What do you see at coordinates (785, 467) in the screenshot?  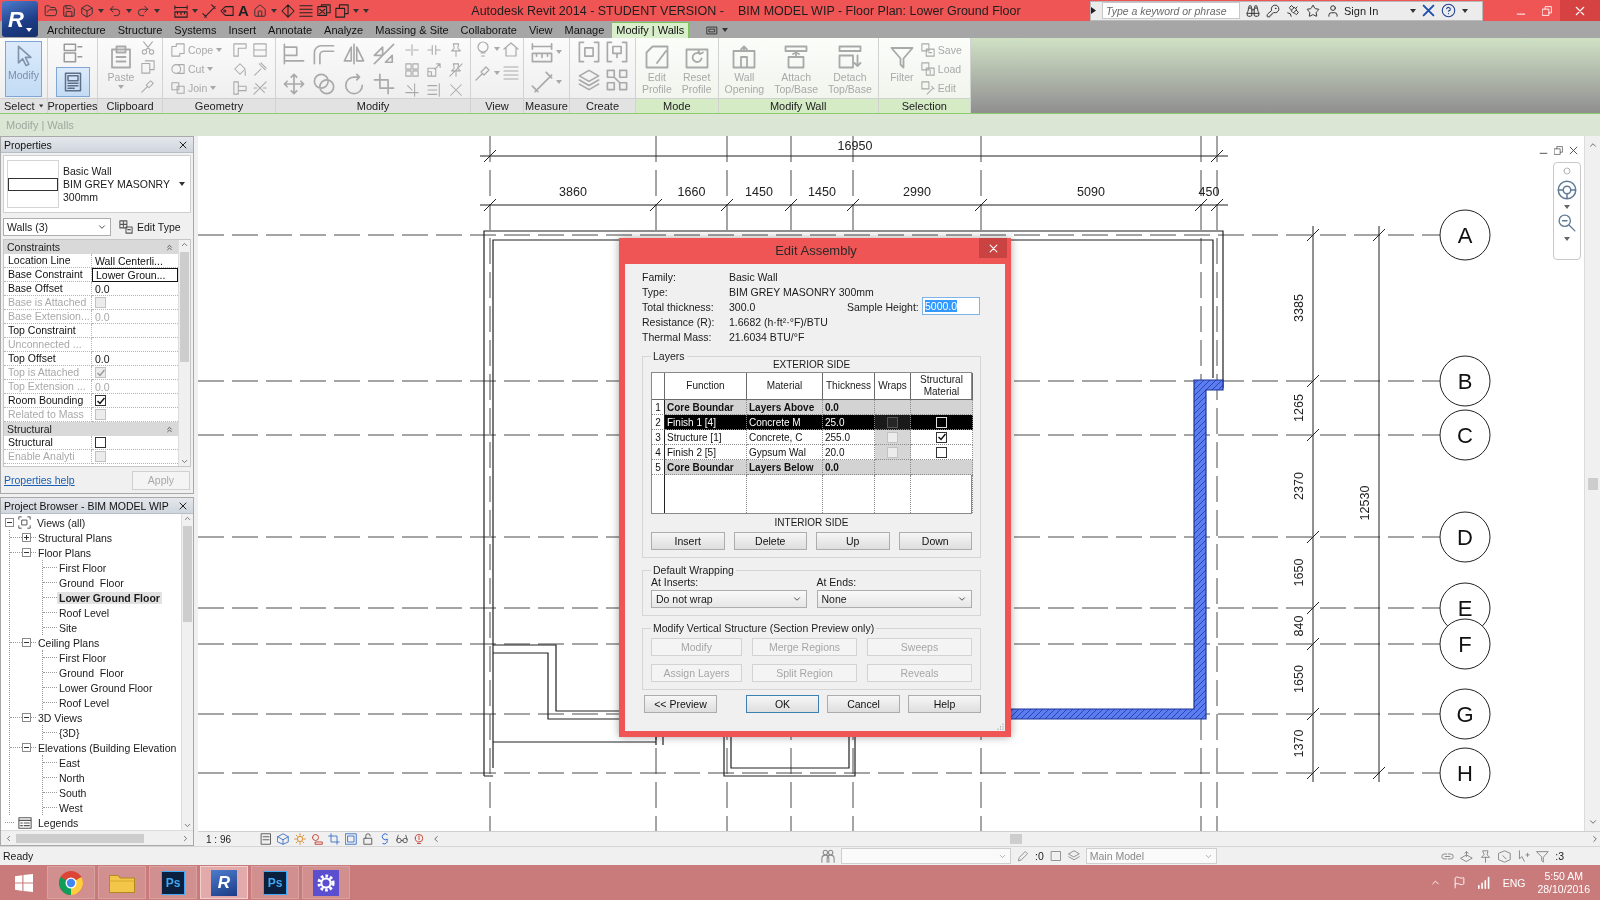 I see `table-cell: Layers Below` at bounding box center [785, 467].